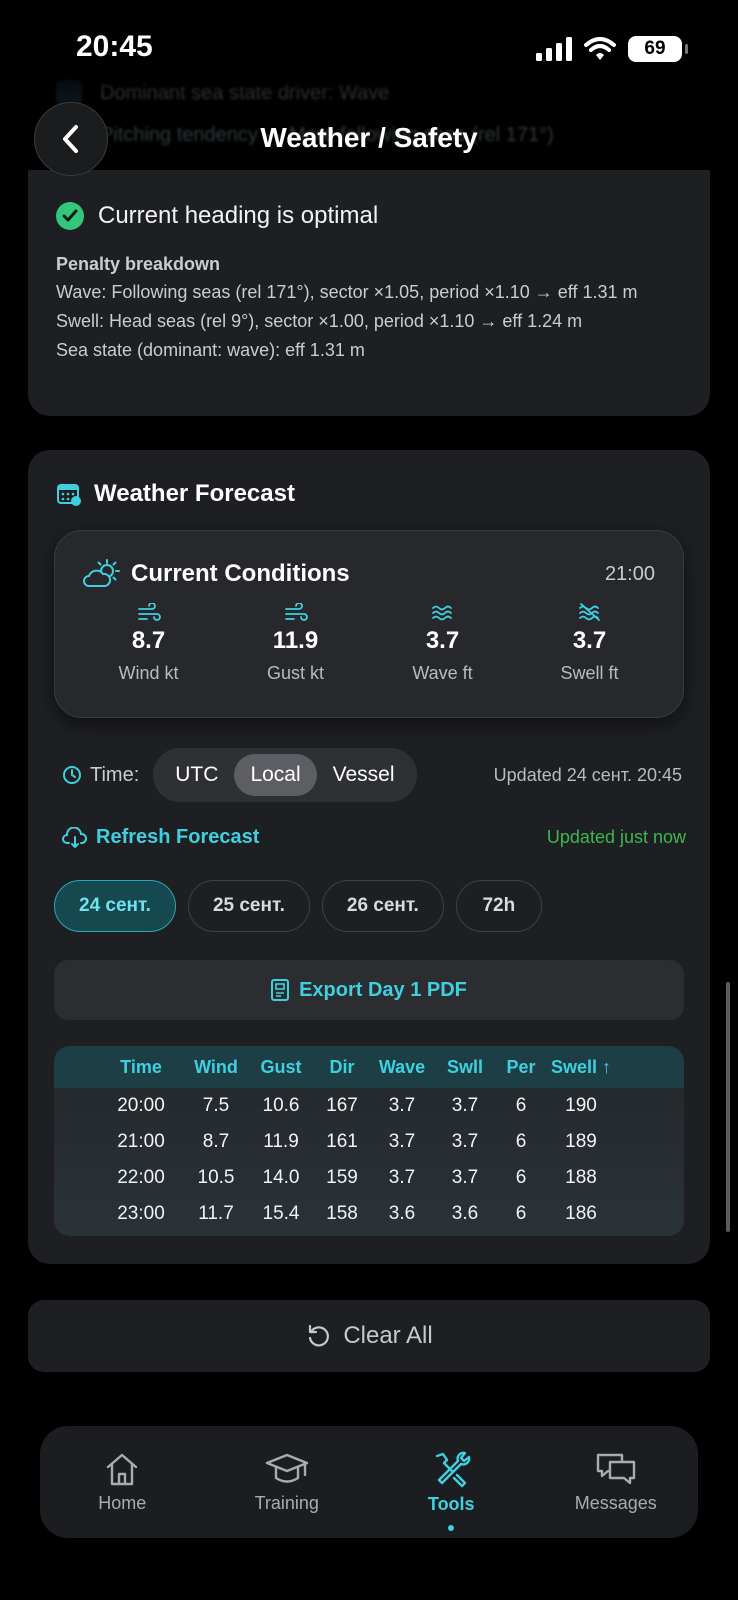  What do you see at coordinates (728, 1107) in the screenshot?
I see `scrollbar` at bounding box center [728, 1107].